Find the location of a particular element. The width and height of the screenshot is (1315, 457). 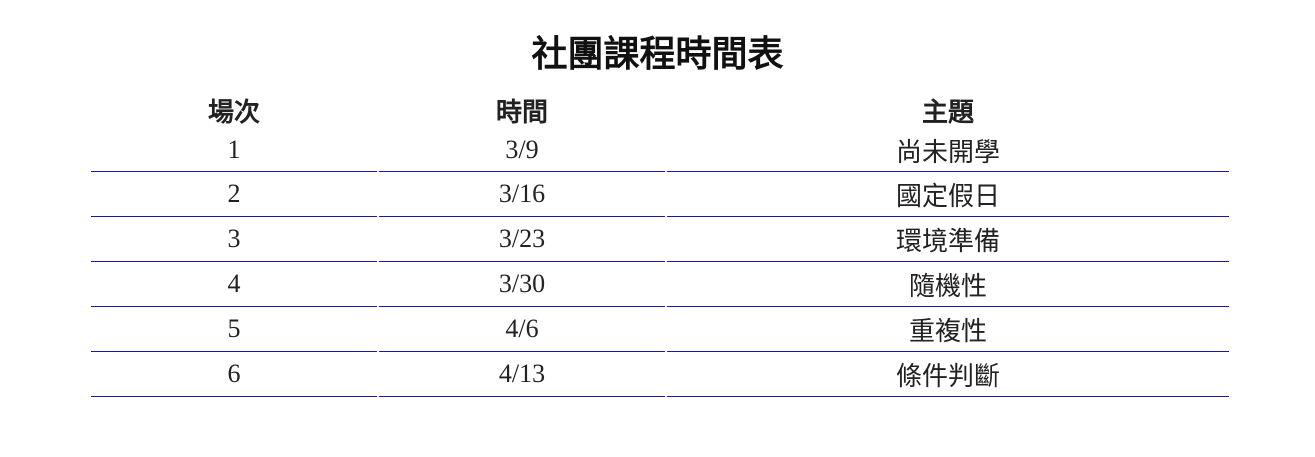

time-cell: 3/23 is located at coordinates (522, 239).